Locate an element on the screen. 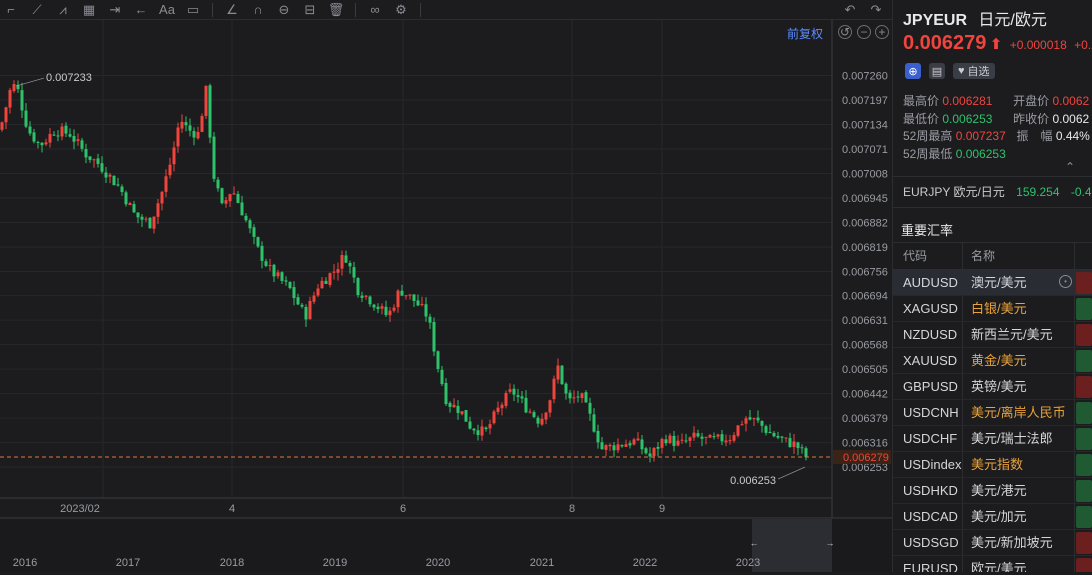 The height and width of the screenshot is (575, 1092). redo-icon: ↷ is located at coordinates (876, 10).